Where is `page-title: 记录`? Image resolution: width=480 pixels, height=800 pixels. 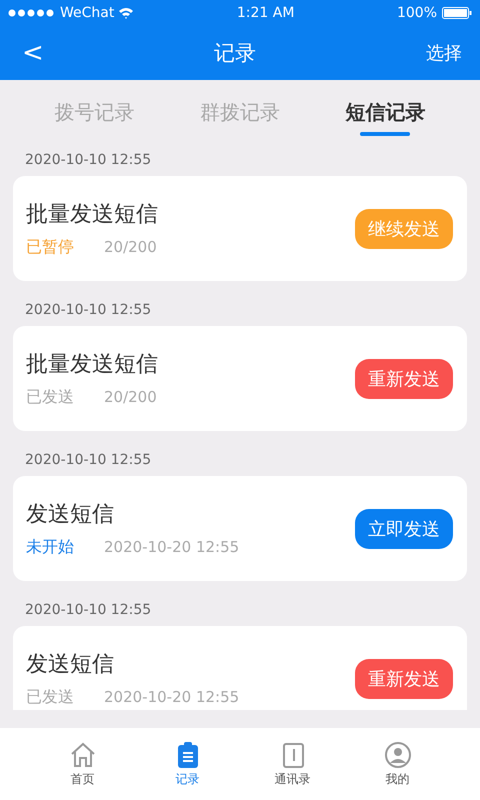 page-title: 记录 is located at coordinates (235, 53).